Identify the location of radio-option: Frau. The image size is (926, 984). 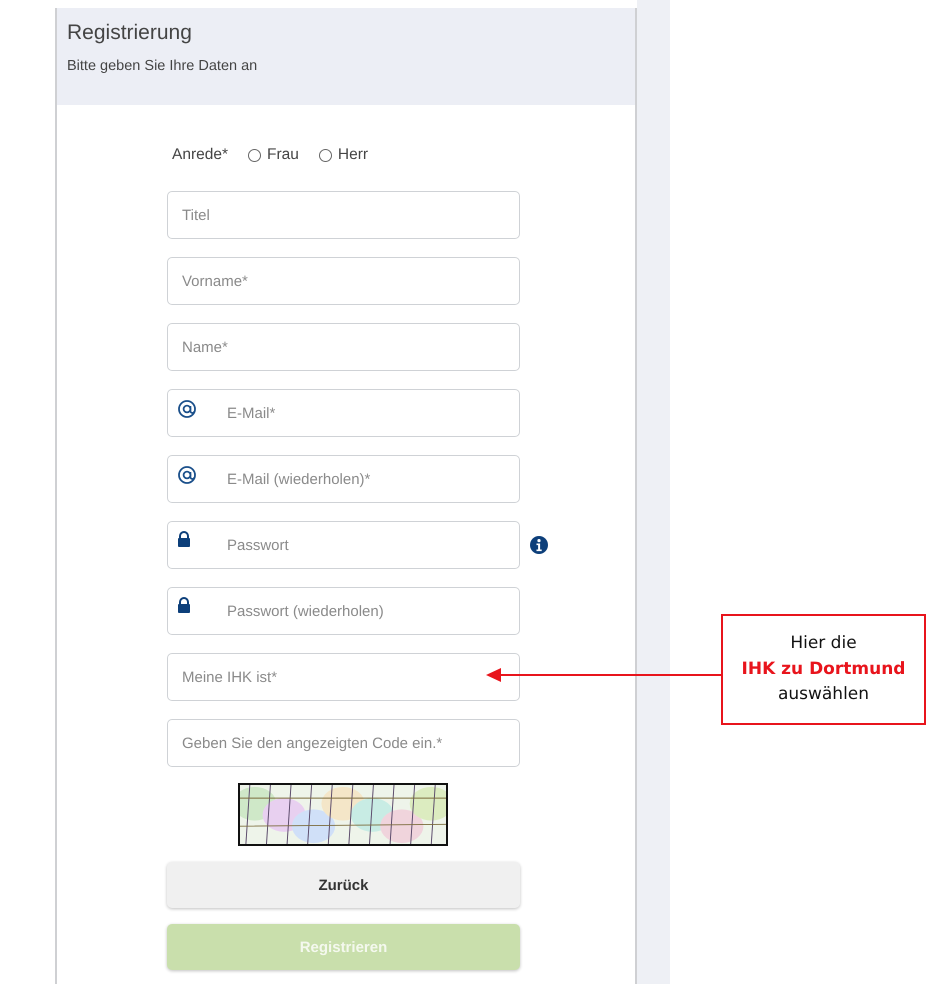
(273, 155).